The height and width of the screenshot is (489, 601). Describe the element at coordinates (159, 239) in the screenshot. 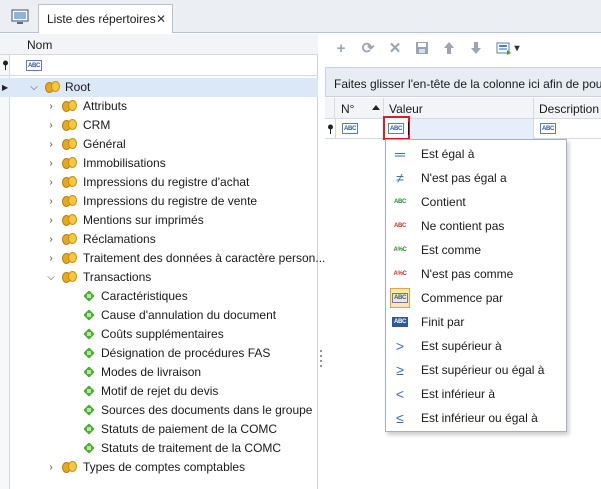

I see `tree-node-folder: › Réclamations` at that location.